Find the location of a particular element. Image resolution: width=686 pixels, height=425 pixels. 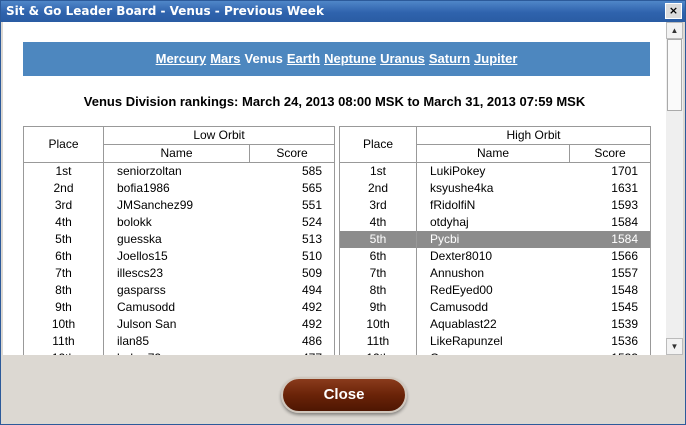

table-row: 6th Joellos15 510 is located at coordinates (179, 256).